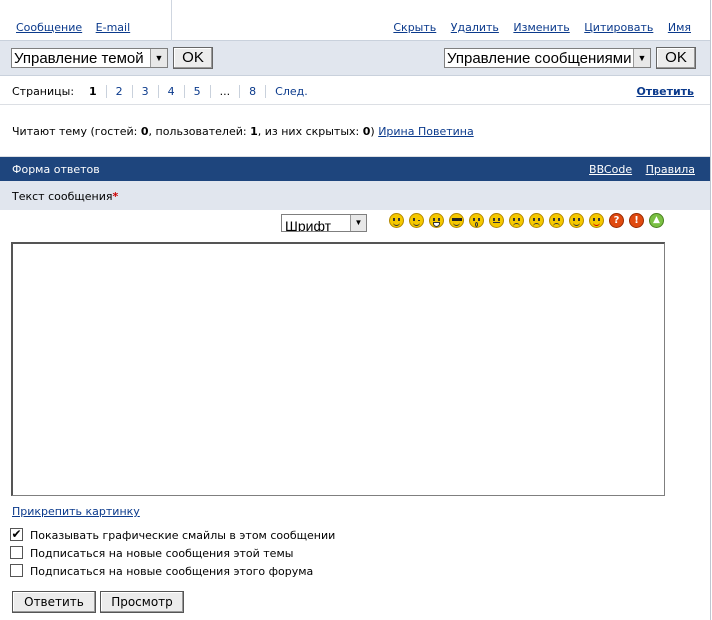 This screenshot has width=712, height=620. Describe the element at coordinates (710, 310) in the screenshot. I see `page-right-border` at that location.